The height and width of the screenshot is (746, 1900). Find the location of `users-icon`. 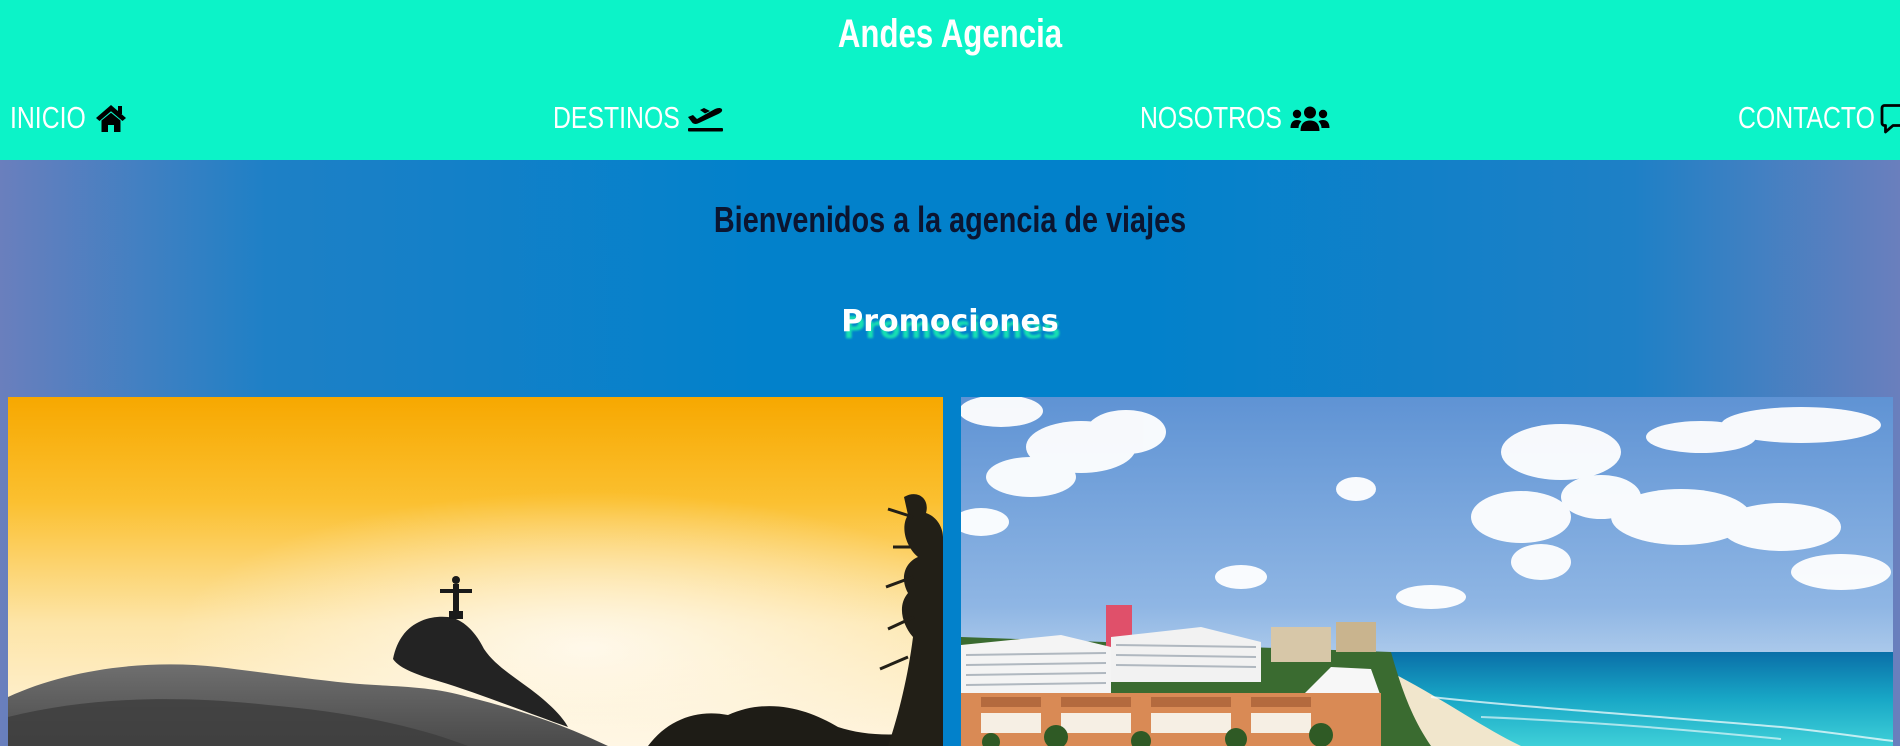

users-icon is located at coordinates (1309, 118).